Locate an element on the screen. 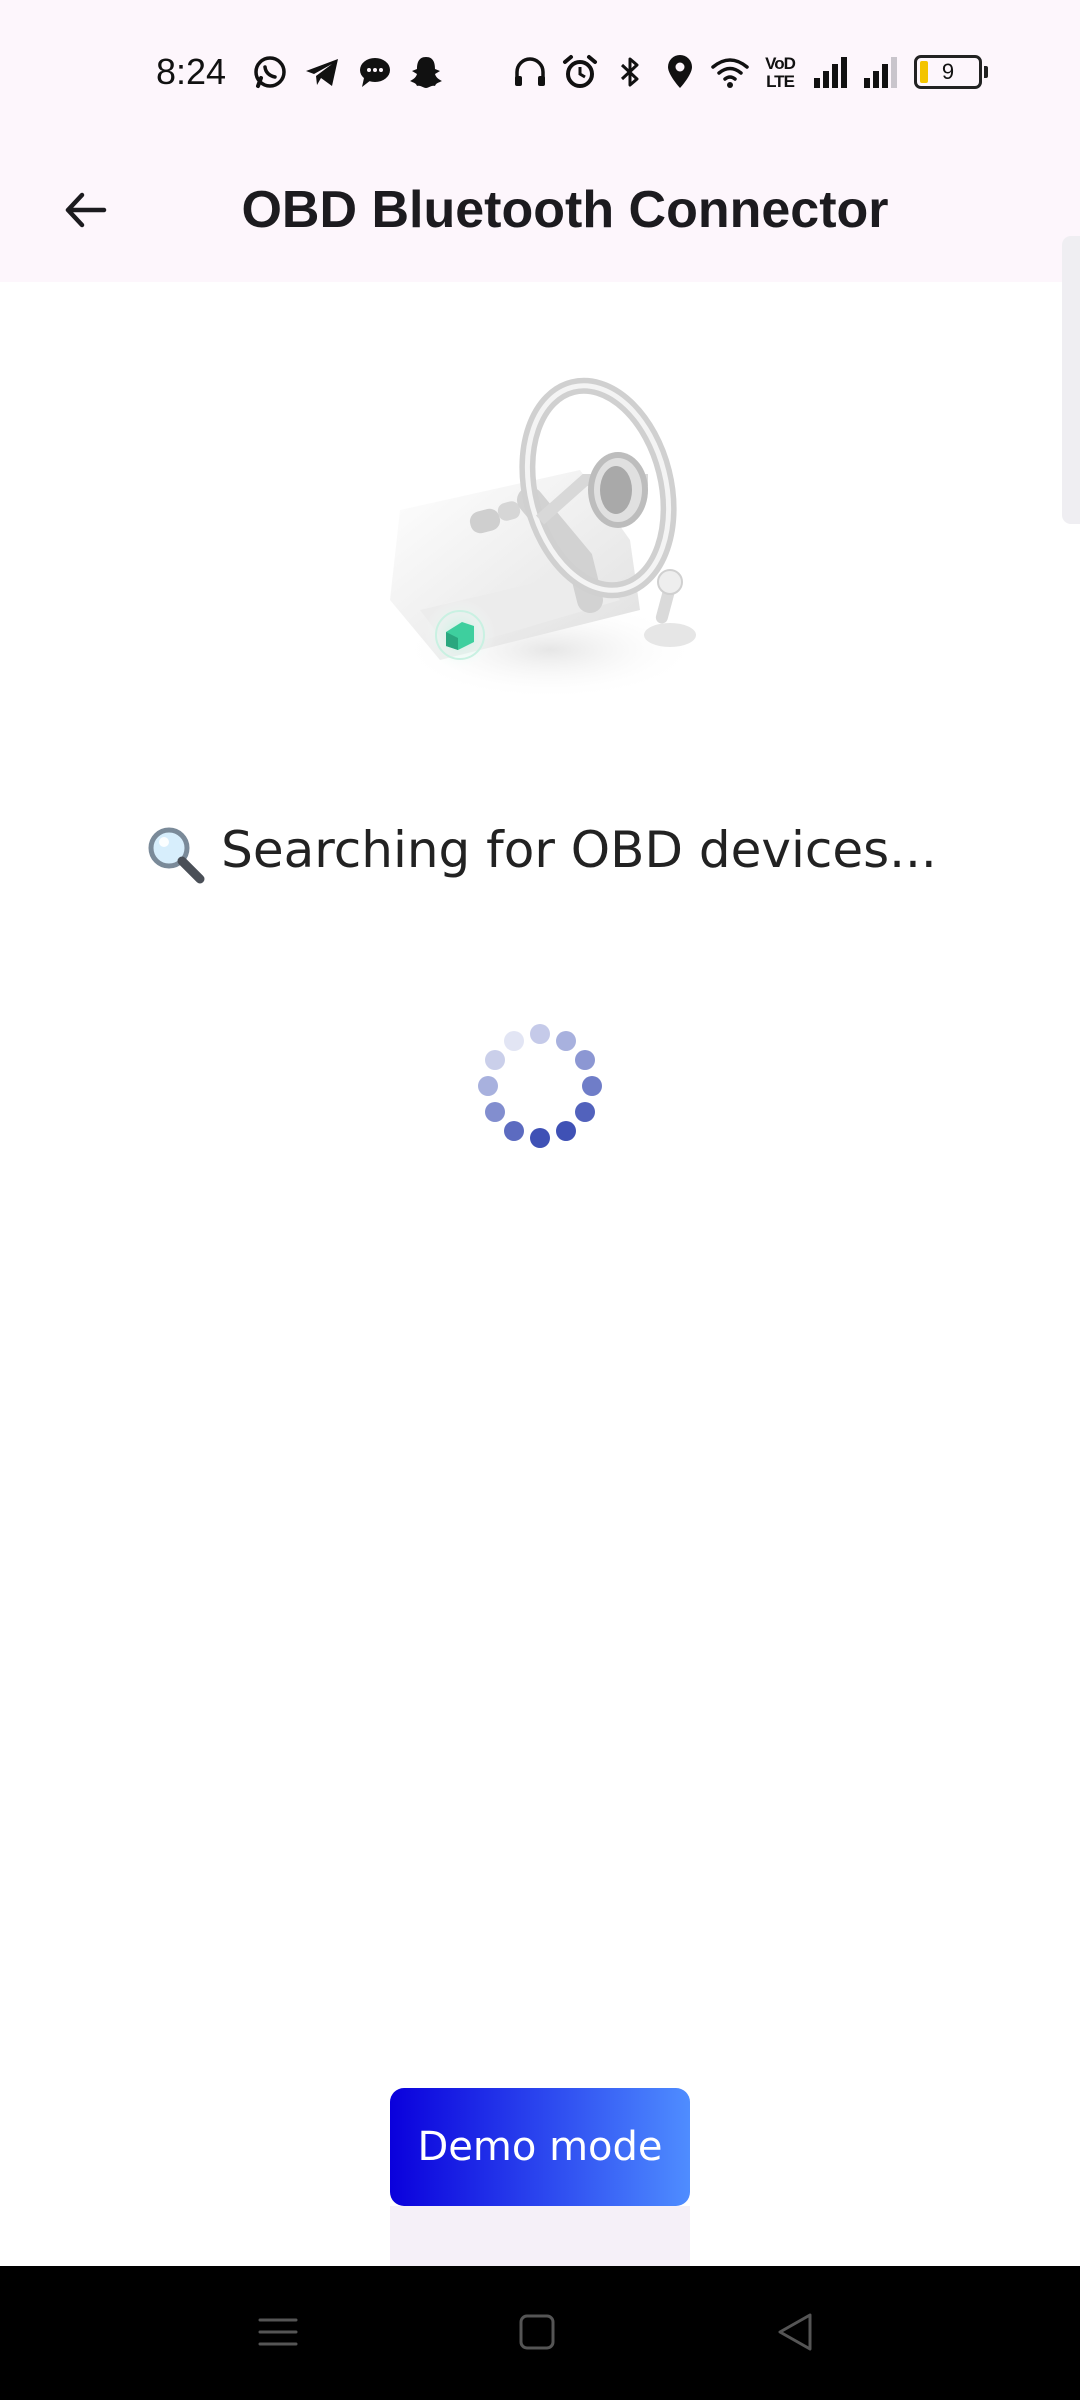 The height and width of the screenshot is (2400, 1080). steering-wheel-obd-illustration is located at coordinates (550, 540).